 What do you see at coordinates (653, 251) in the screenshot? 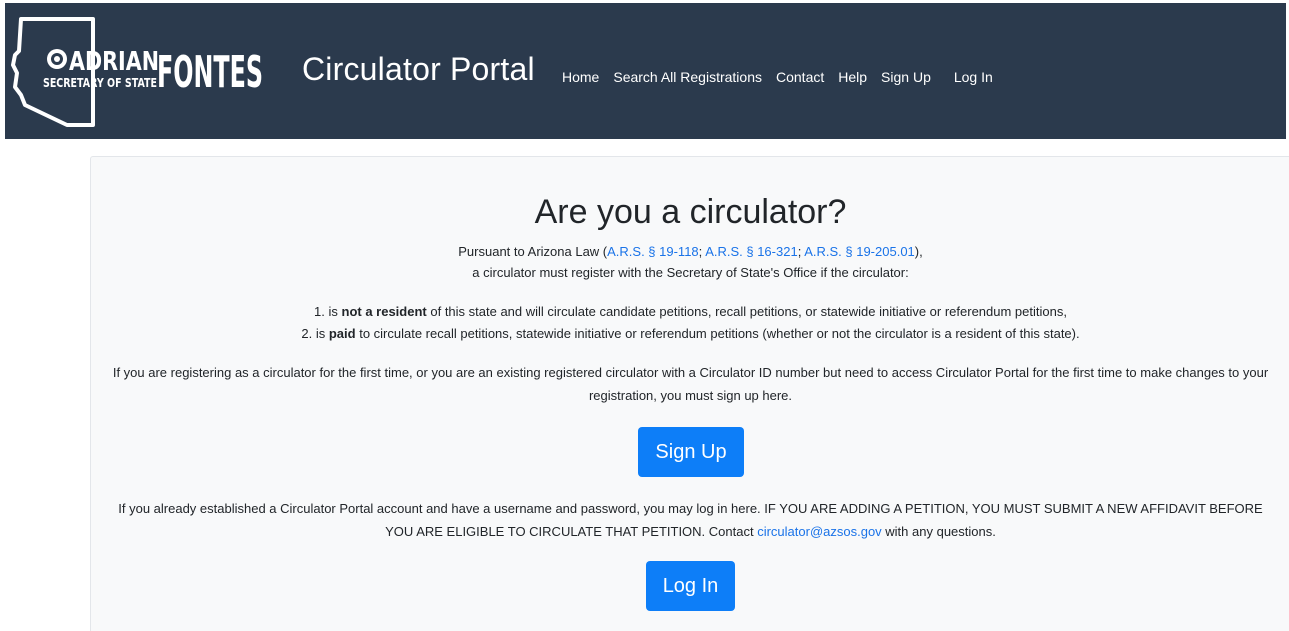
I see `law-link-19-118: A.R.S. § 19-118` at bounding box center [653, 251].